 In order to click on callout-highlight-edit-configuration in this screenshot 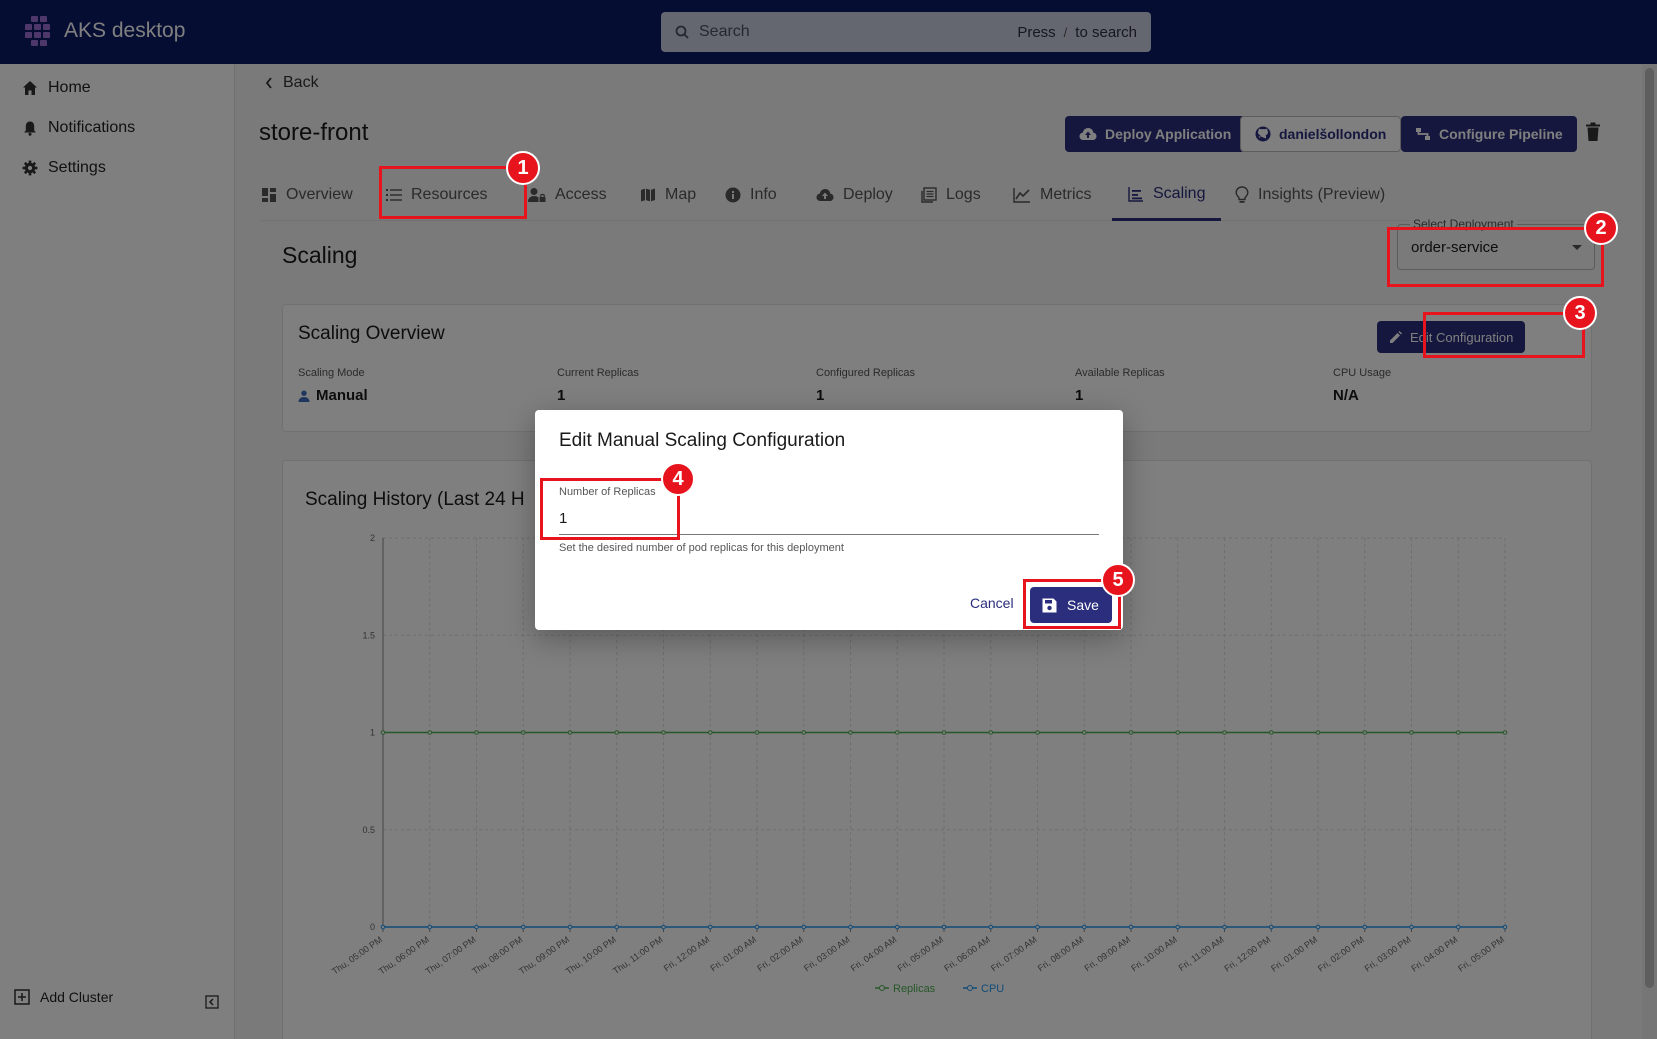, I will do `click(1504, 335)`.